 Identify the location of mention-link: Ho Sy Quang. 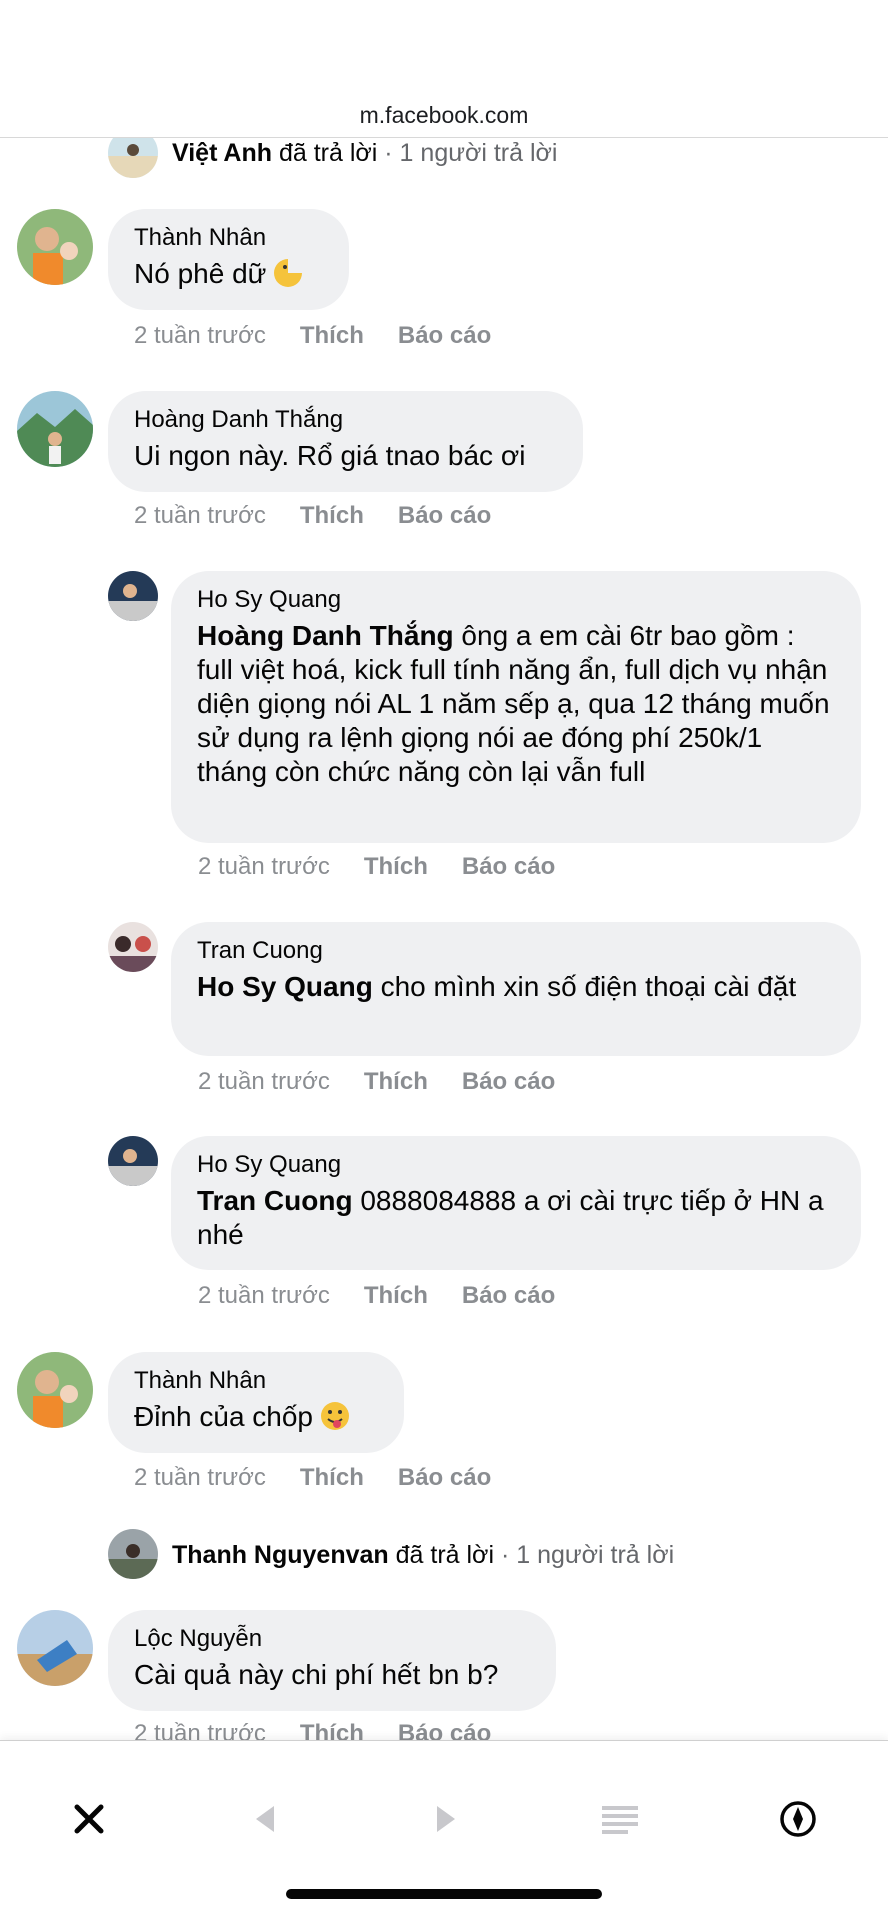
(285, 986).